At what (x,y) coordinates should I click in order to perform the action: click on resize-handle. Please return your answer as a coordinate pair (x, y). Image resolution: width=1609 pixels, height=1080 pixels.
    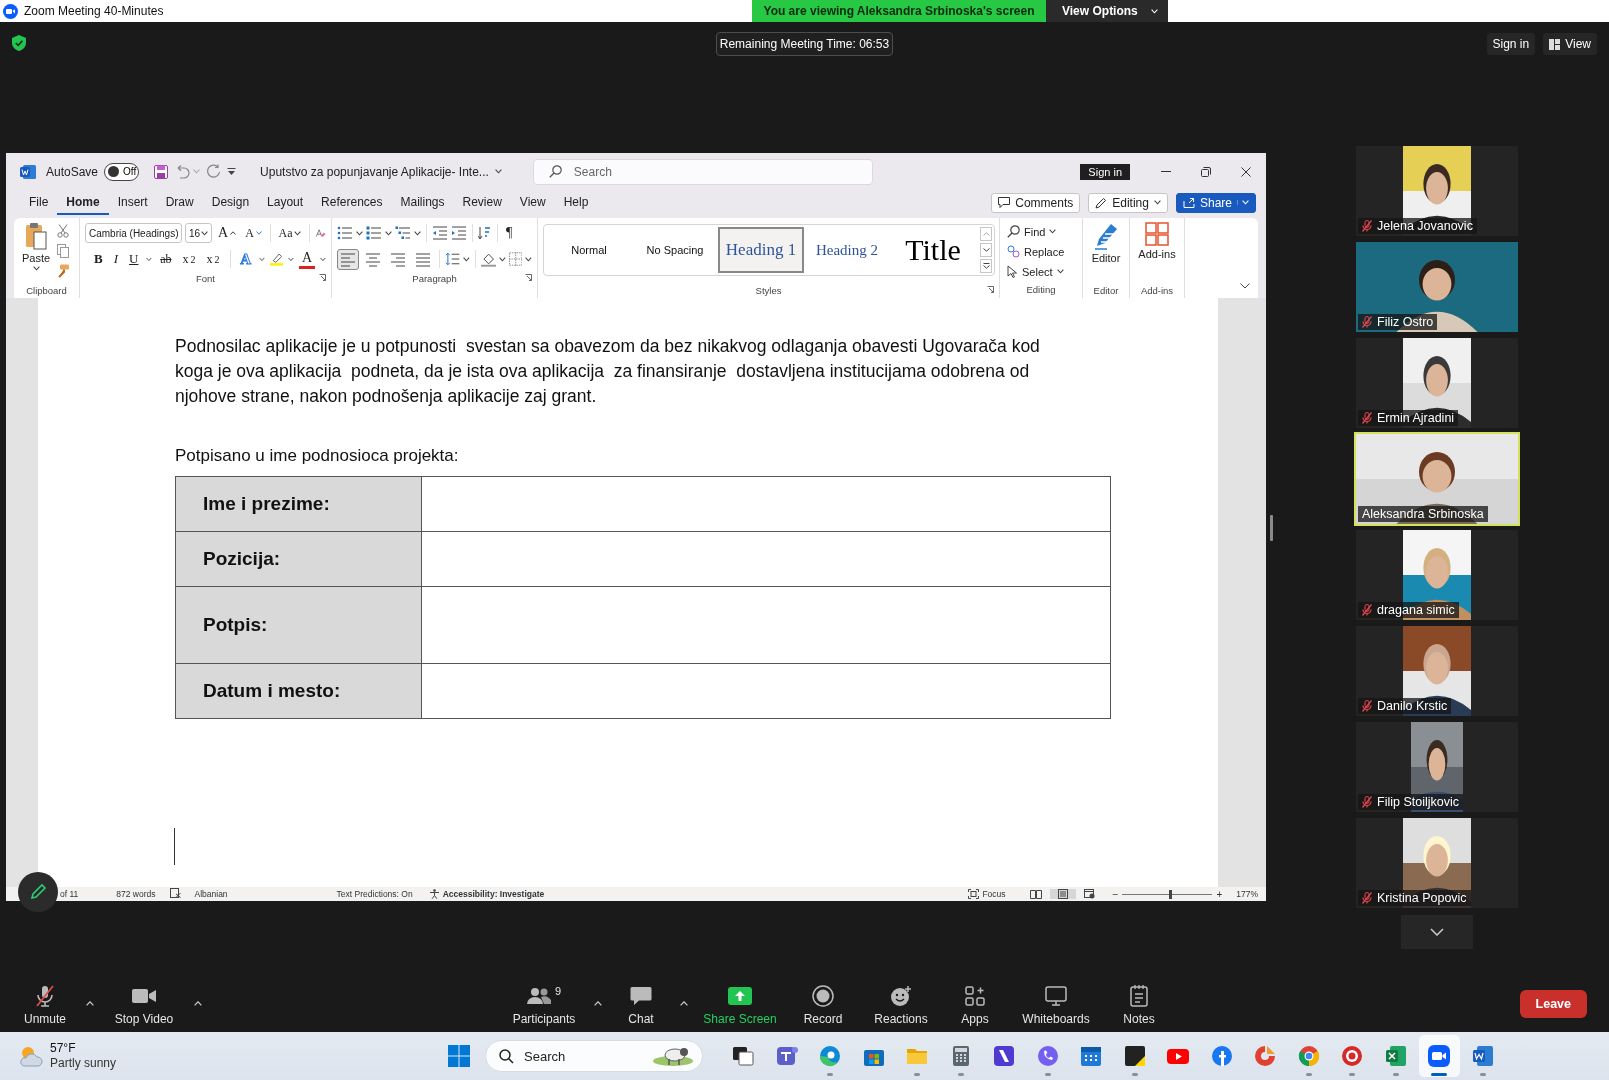
    Looking at the image, I should click on (1271, 528).